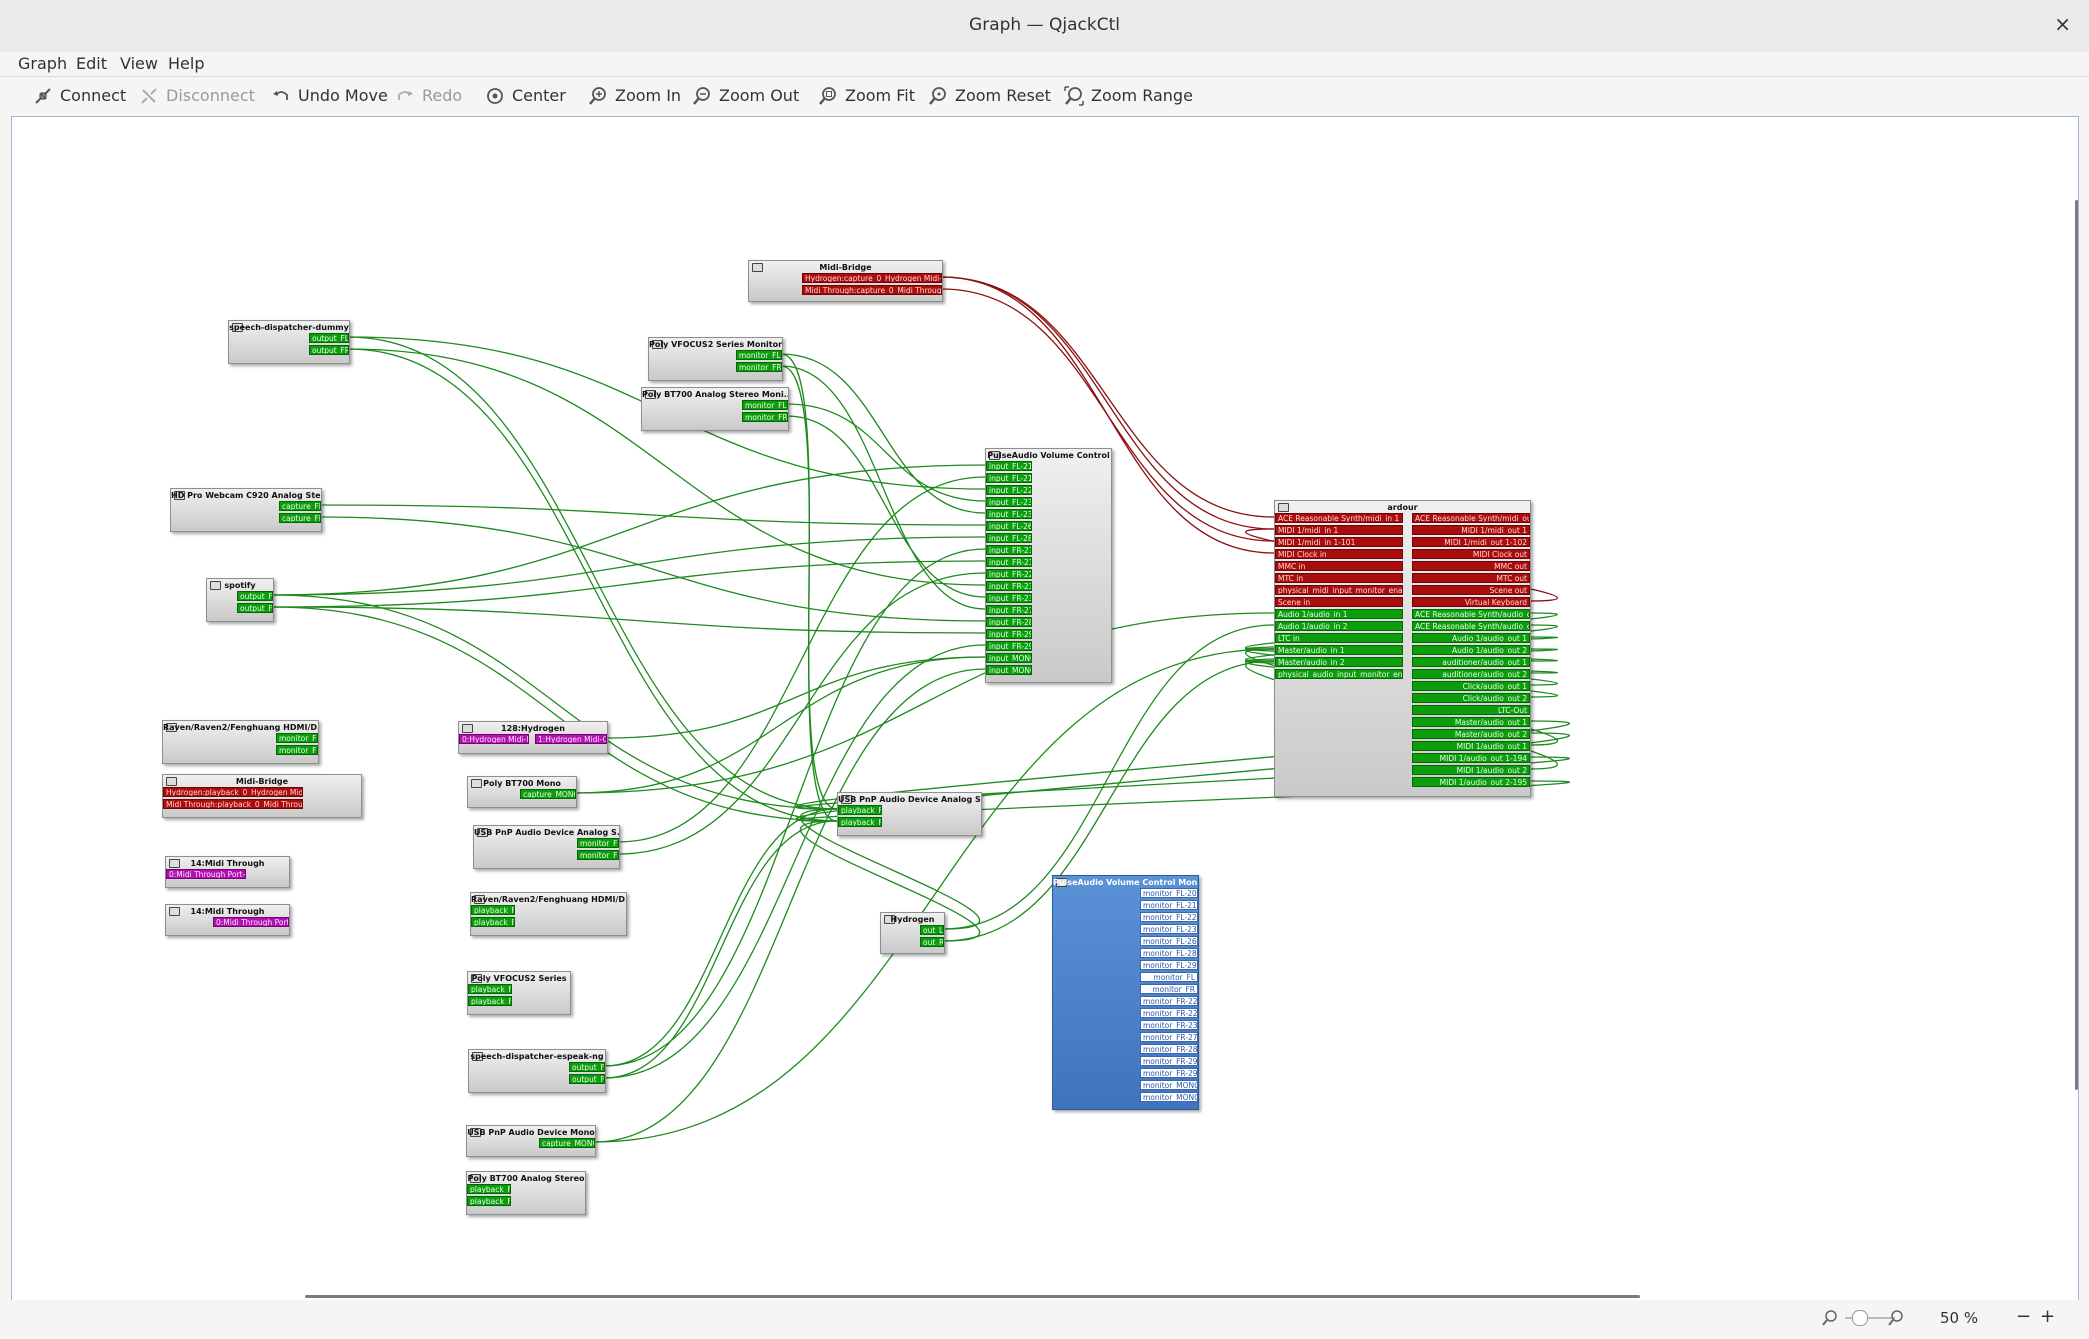  Describe the element at coordinates (1471, 602) in the screenshot. I see `output-port: Virtual Keyboard` at that location.